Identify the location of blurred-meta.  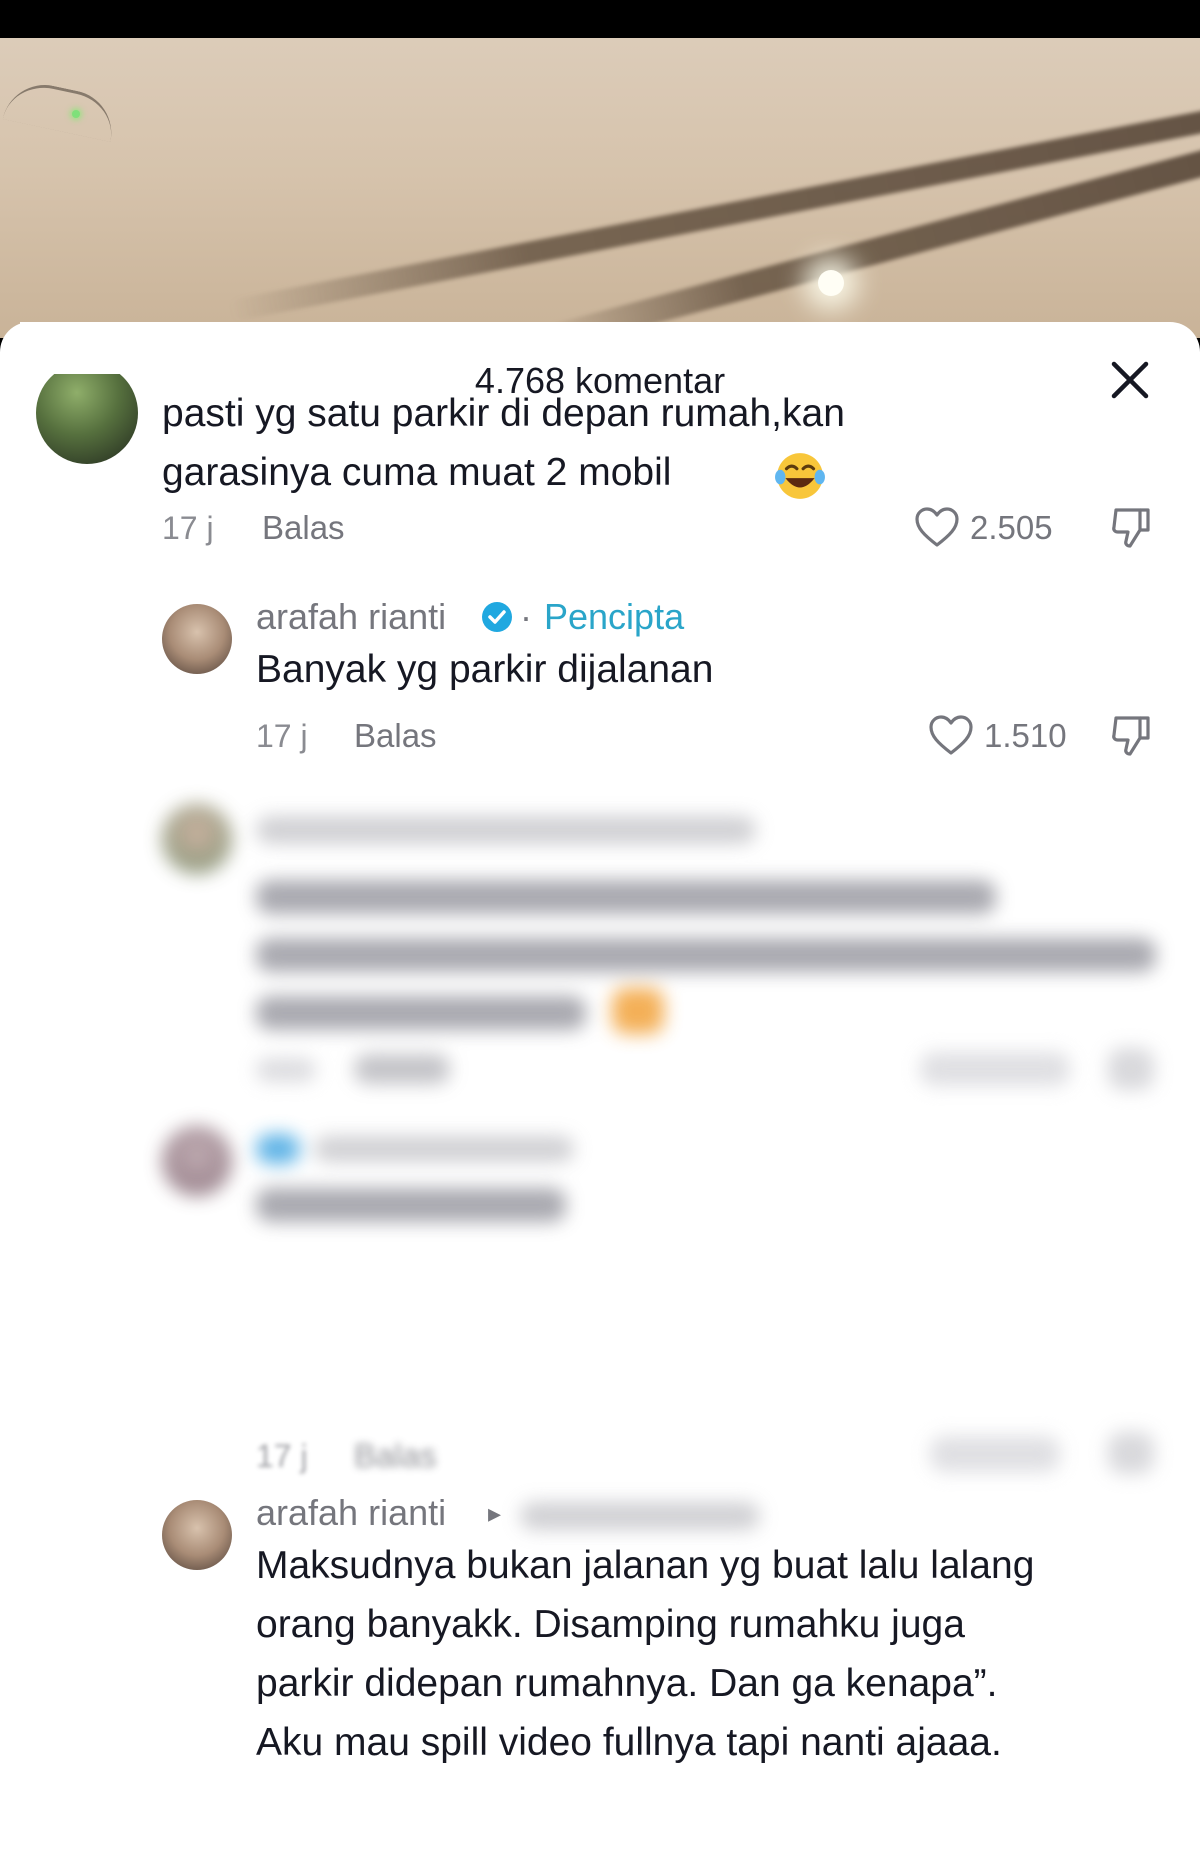
(286, 1070).